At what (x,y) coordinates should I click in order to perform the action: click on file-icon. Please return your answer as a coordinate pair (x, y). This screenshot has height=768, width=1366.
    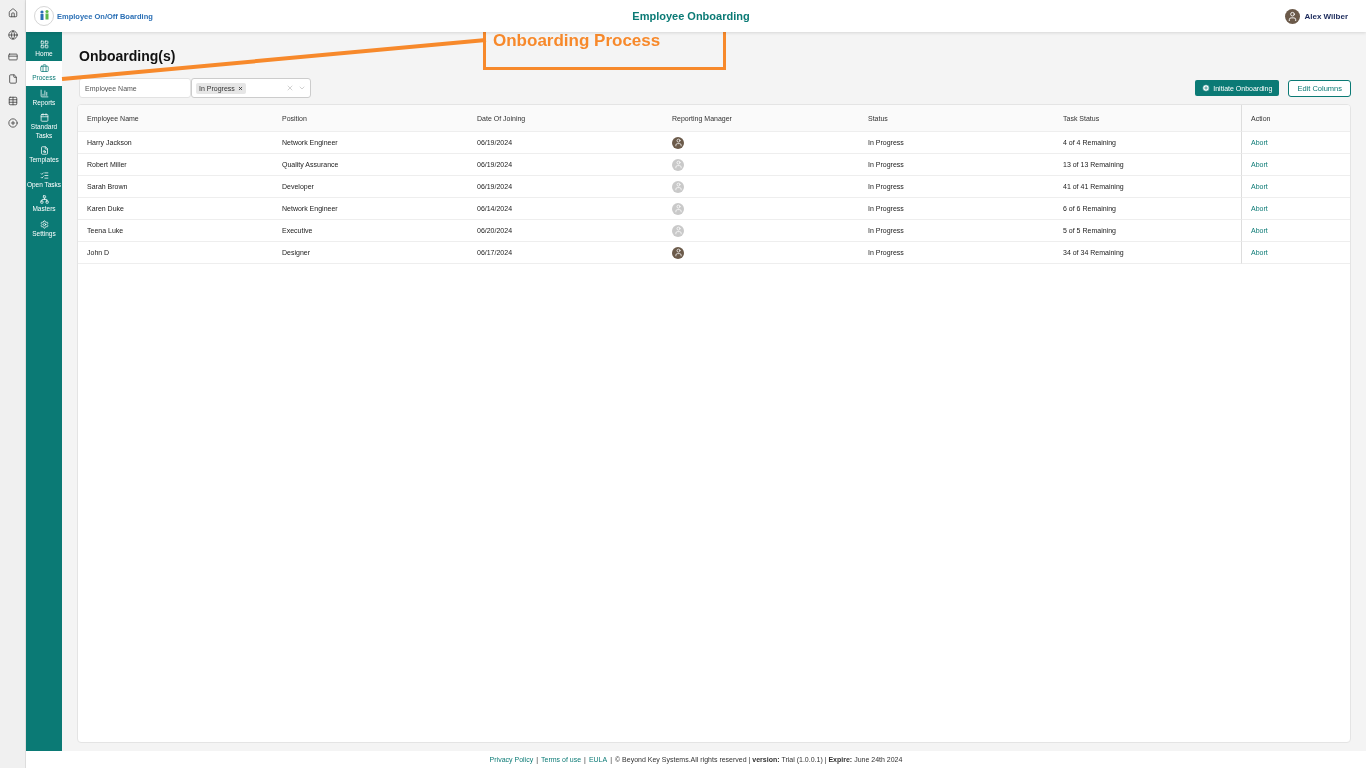
    Looking at the image, I should click on (12, 79).